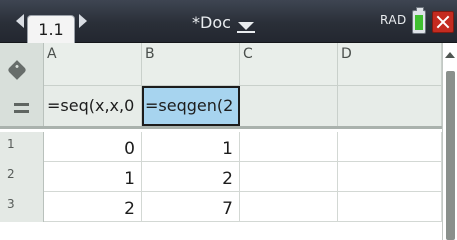 This screenshot has height=240, width=457. I want to click on column-header-a: A, so click(93, 64).